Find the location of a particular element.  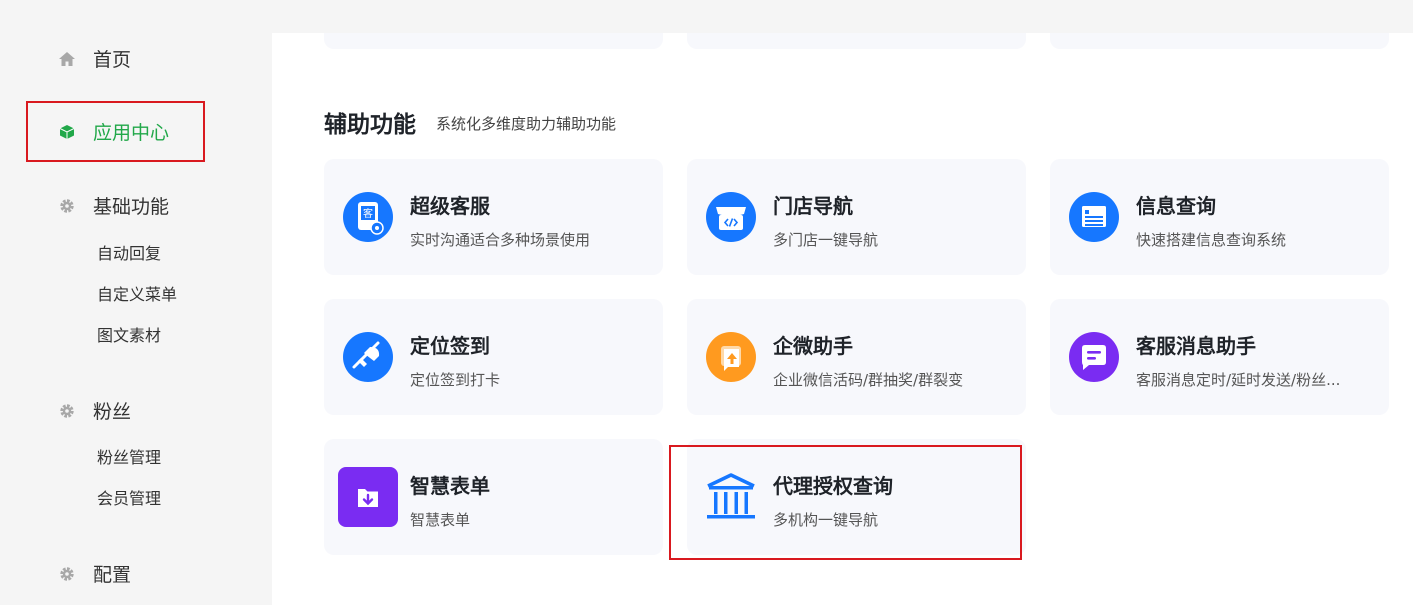

app-card-checkin: 定位签到 定位签到打卡 is located at coordinates (493, 357).